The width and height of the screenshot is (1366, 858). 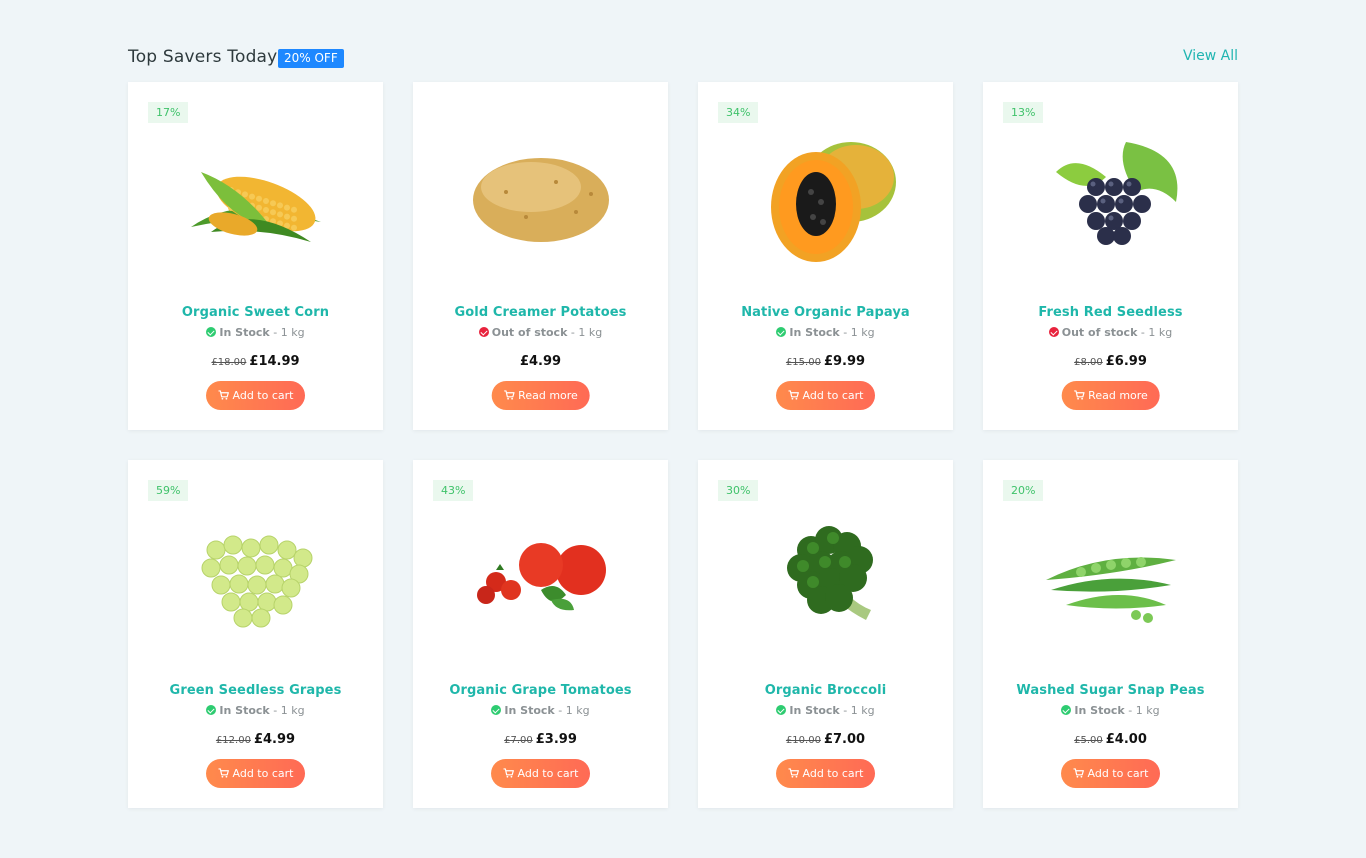 I want to click on current-price: £6.99, so click(x=1126, y=361).